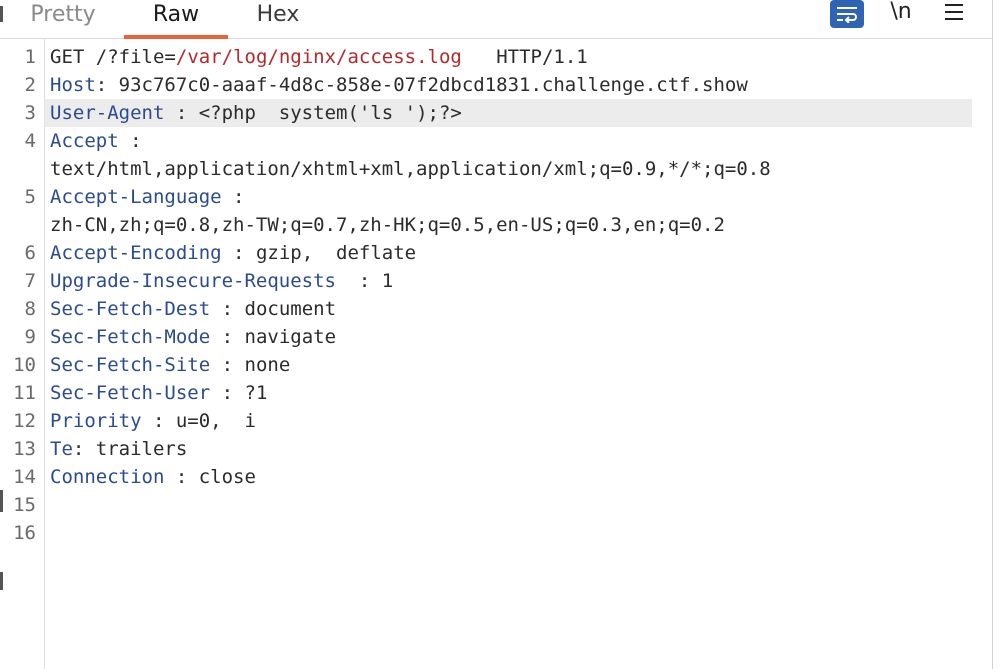 Image resolution: width=1001 pixels, height=669 pixels. Describe the element at coordinates (24, 477) in the screenshot. I see `line-number: 14` at that location.